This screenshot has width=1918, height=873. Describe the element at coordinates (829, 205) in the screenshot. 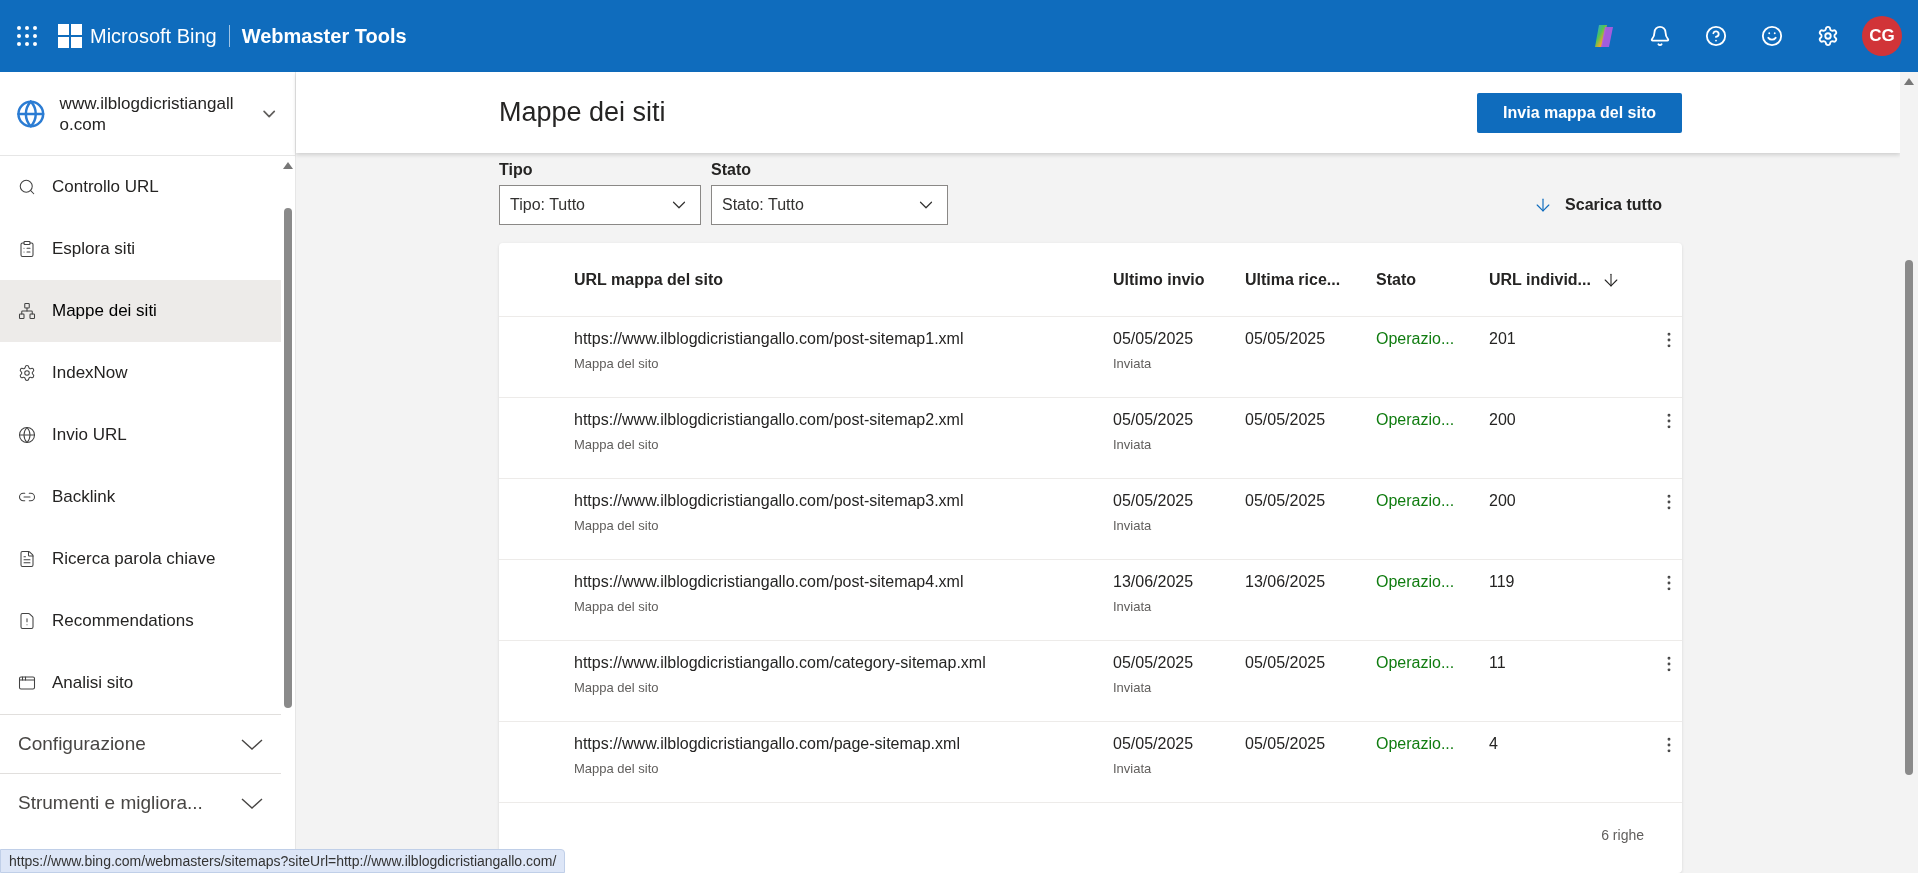

I see `filter-dropdown: Stato: Tutto` at that location.